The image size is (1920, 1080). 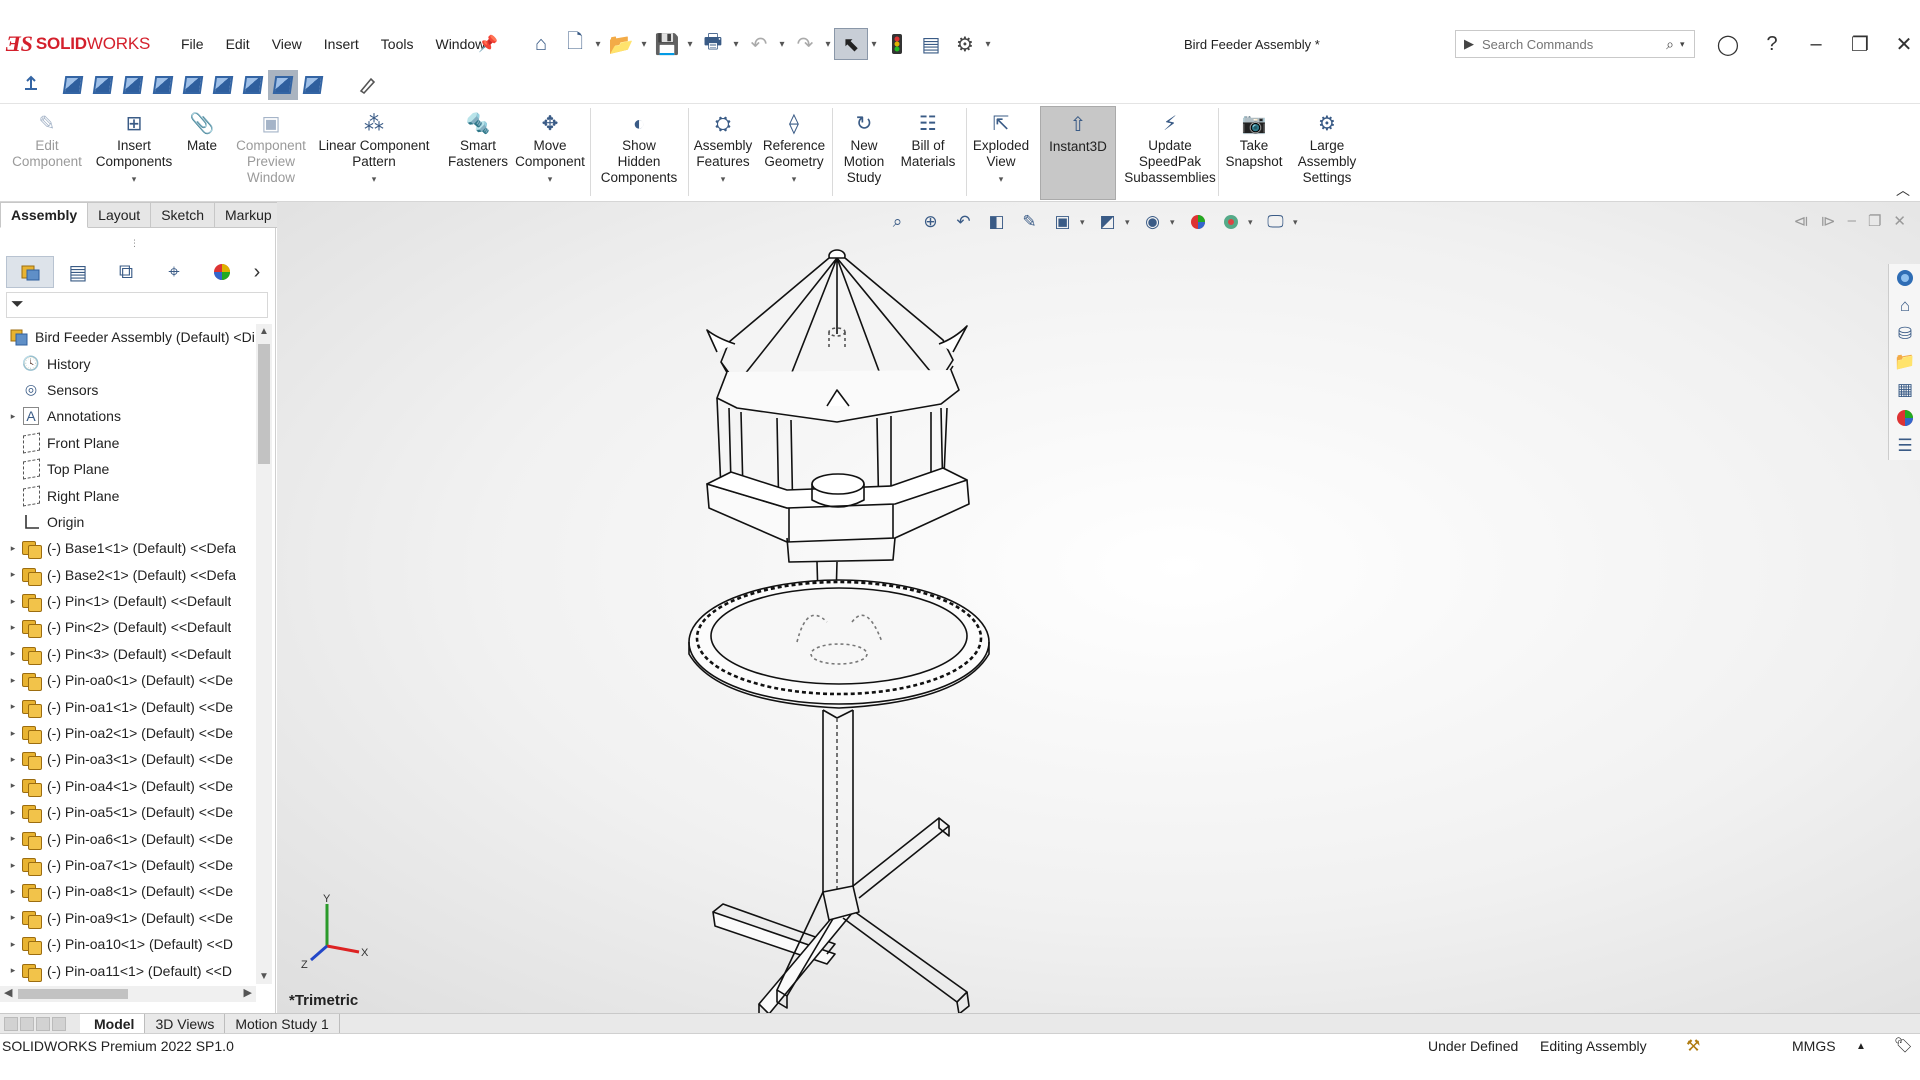 What do you see at coordinates (713, 44) in the screenshot?
I see `print-icon: 🖶` at bounding box center [713, 44].